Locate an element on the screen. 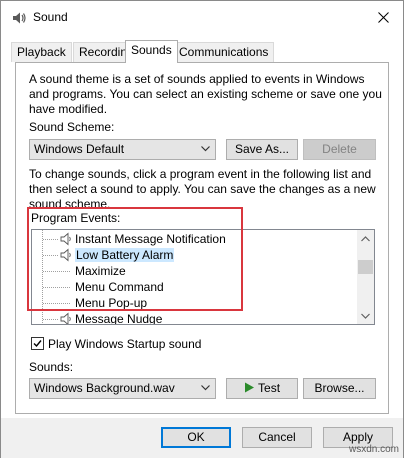  scroll-down-button is located at coordinates (365, 315).